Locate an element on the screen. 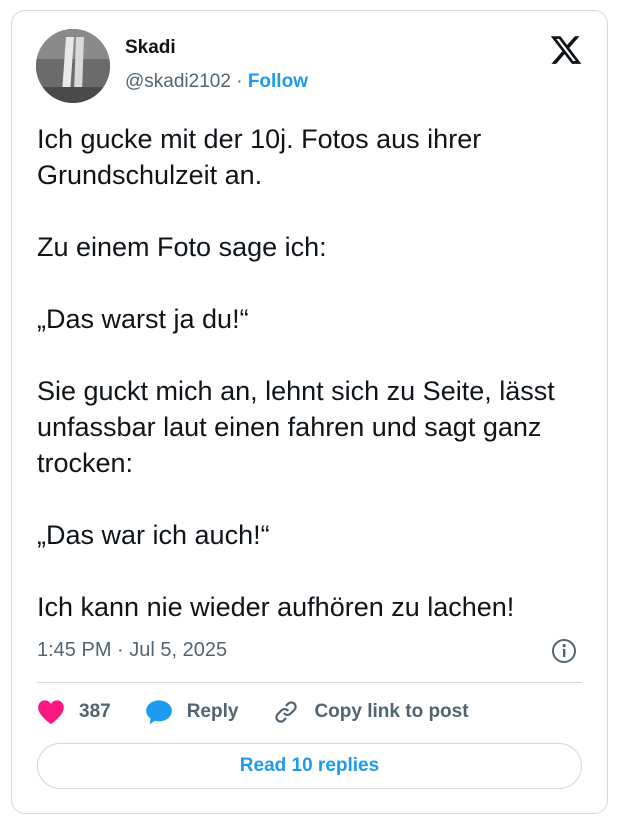 The width and height of the screenshot is (620, 826). reply-label: Reply is located at coordinates (212, 711).